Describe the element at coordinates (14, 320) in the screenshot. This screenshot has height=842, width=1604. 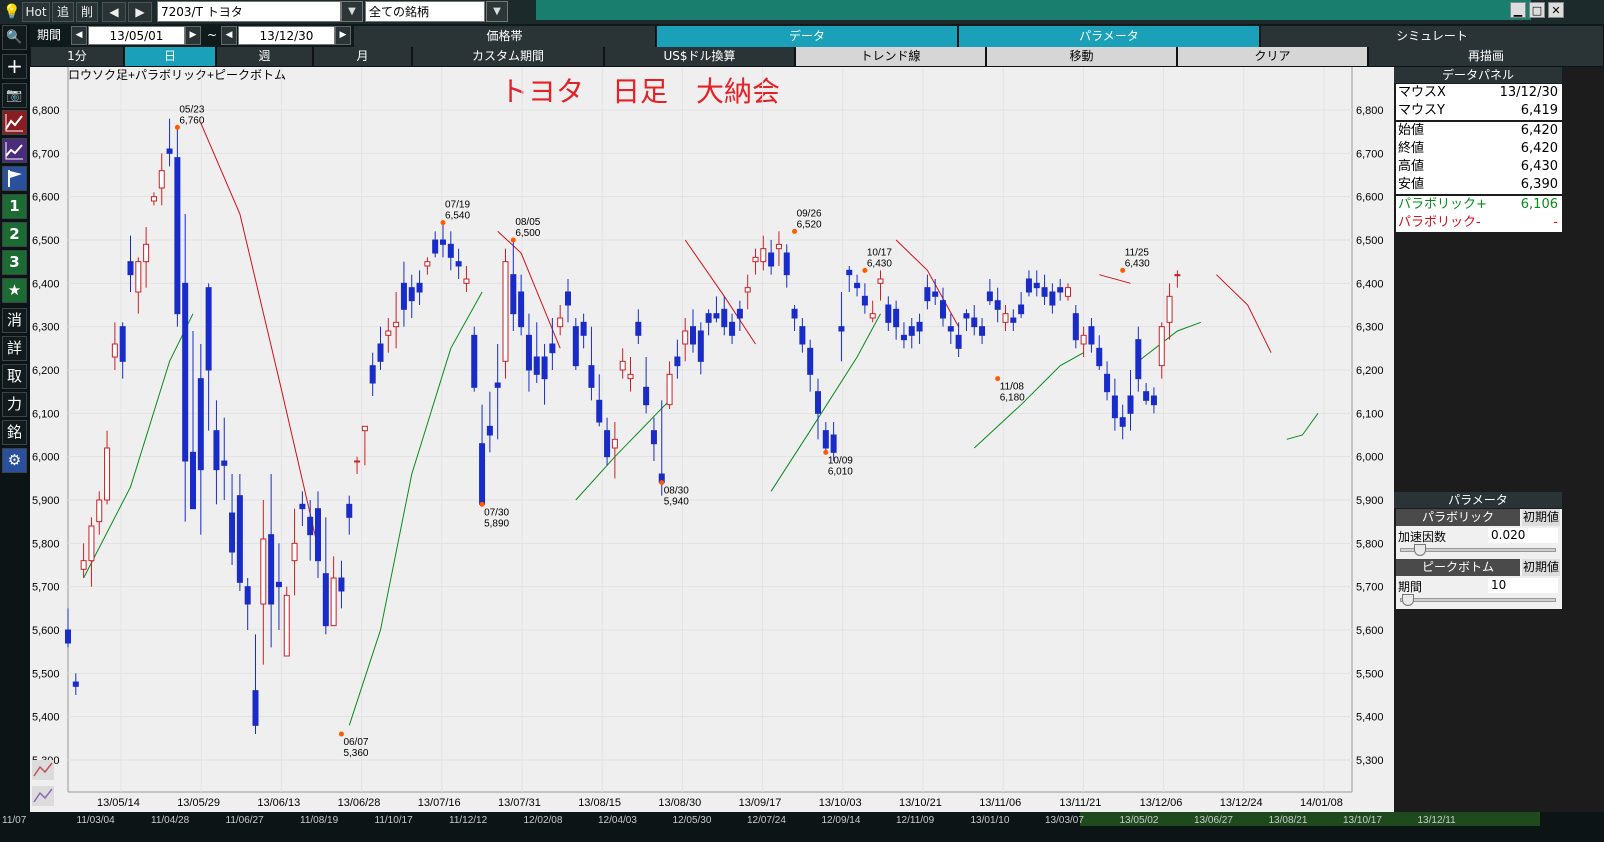
I see `erase-button: 消` at that location.